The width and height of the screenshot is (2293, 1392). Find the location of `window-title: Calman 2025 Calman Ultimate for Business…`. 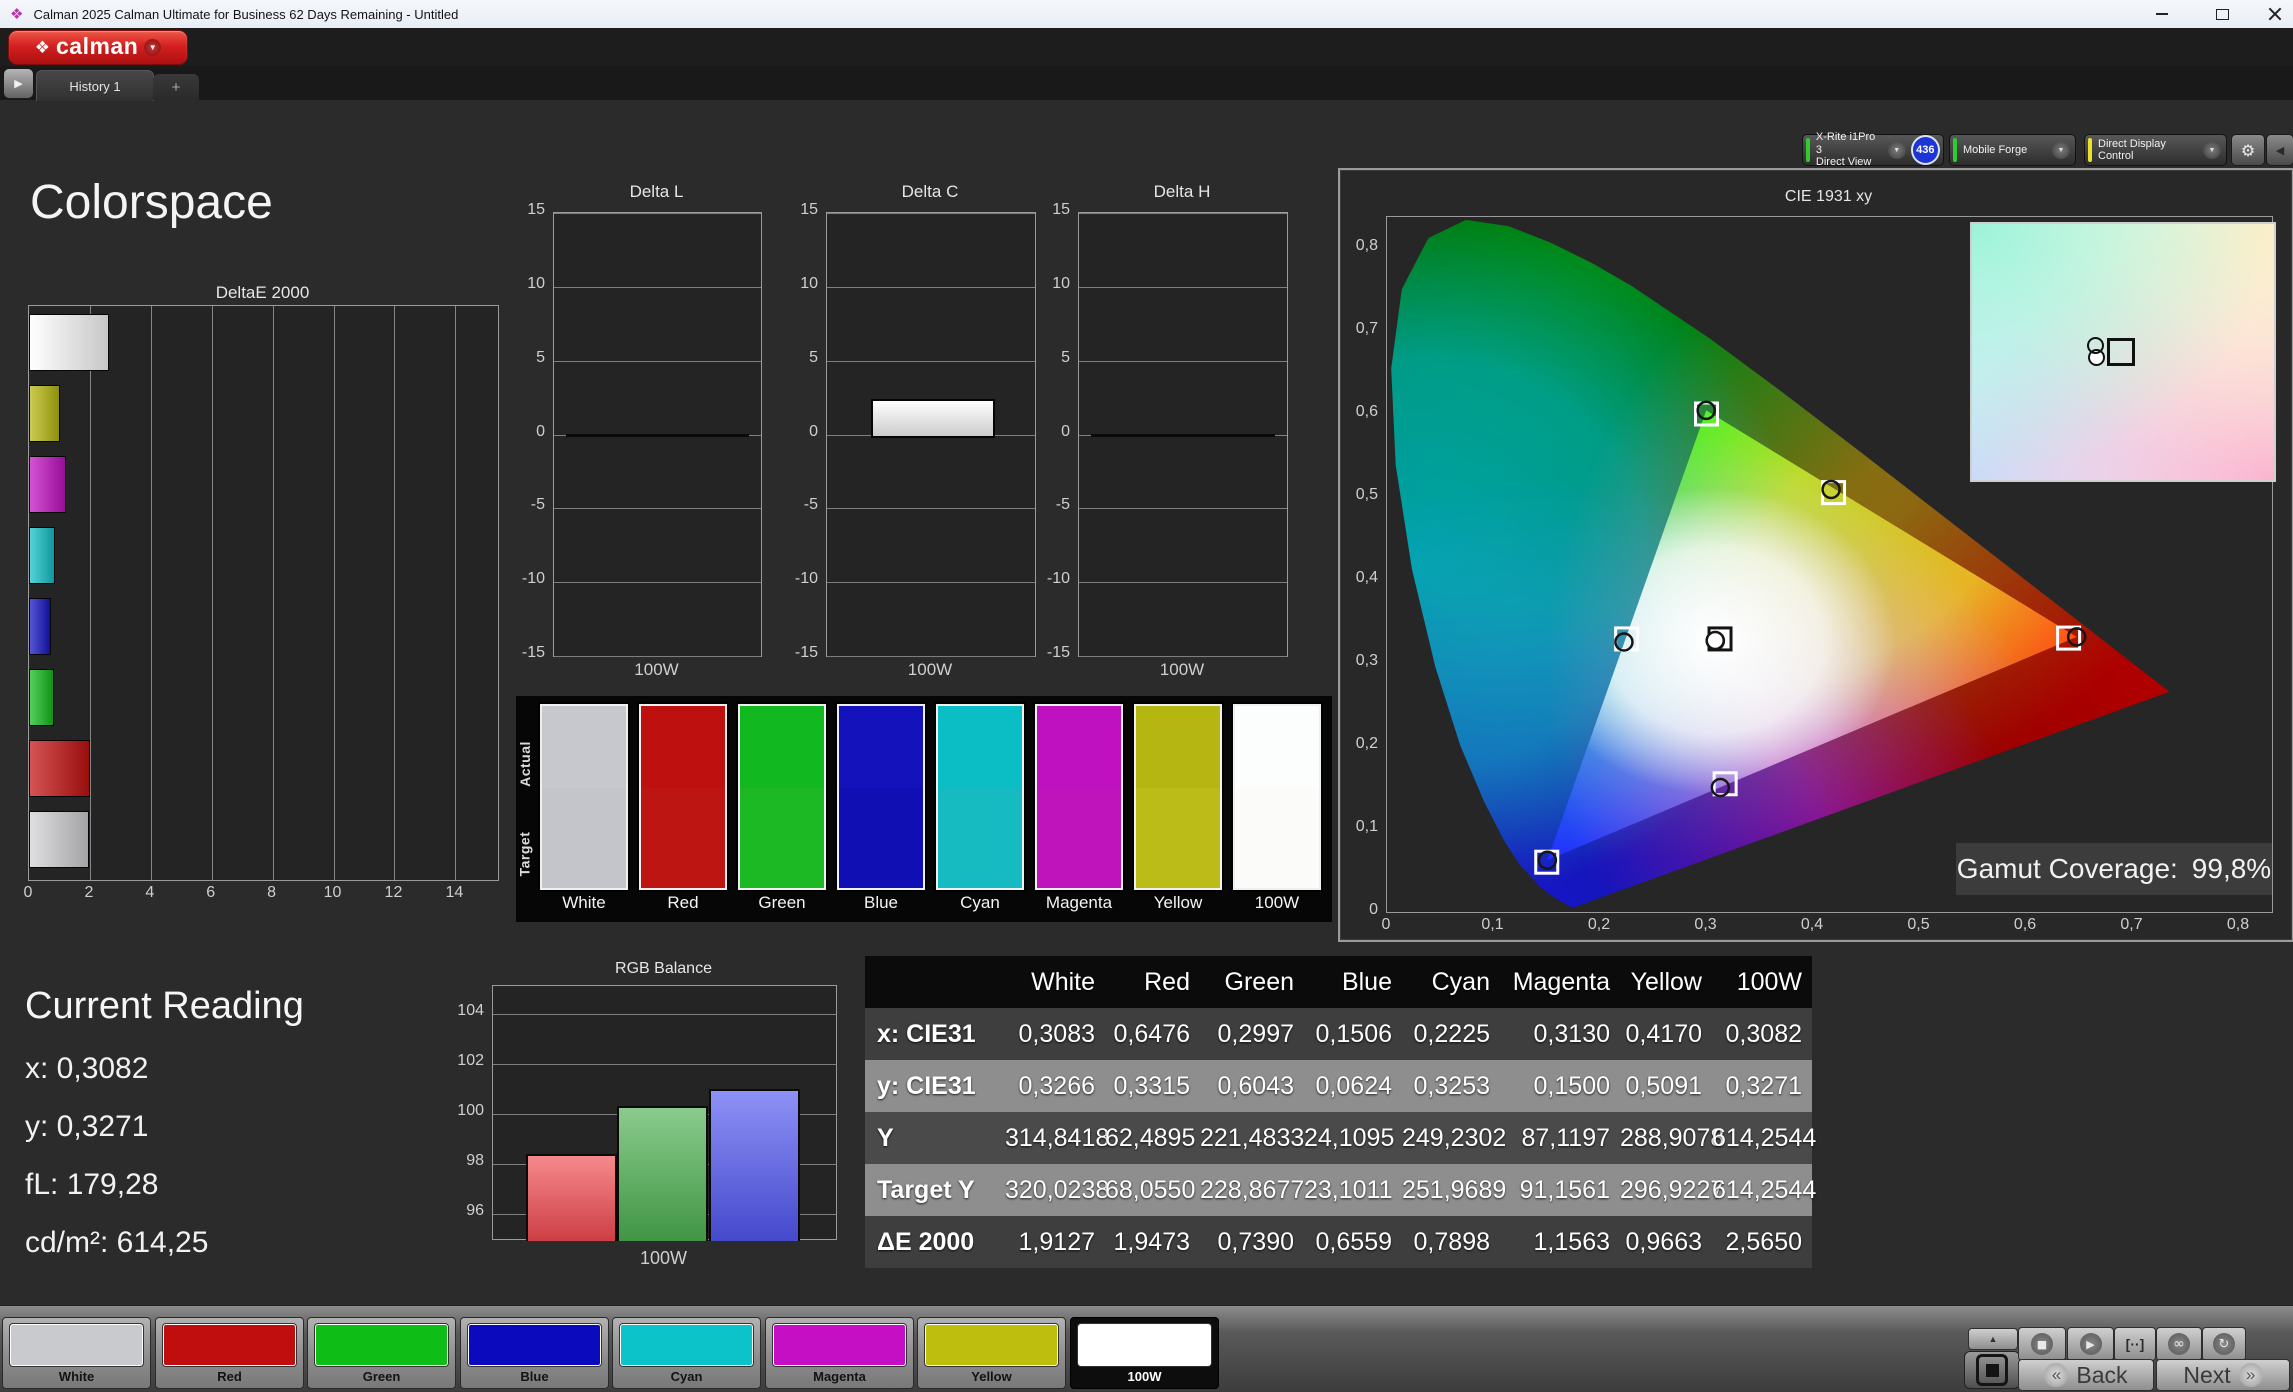

window-title: Calman 2025 Calman Ultimate for Business… is located at coordinates (246, 14).